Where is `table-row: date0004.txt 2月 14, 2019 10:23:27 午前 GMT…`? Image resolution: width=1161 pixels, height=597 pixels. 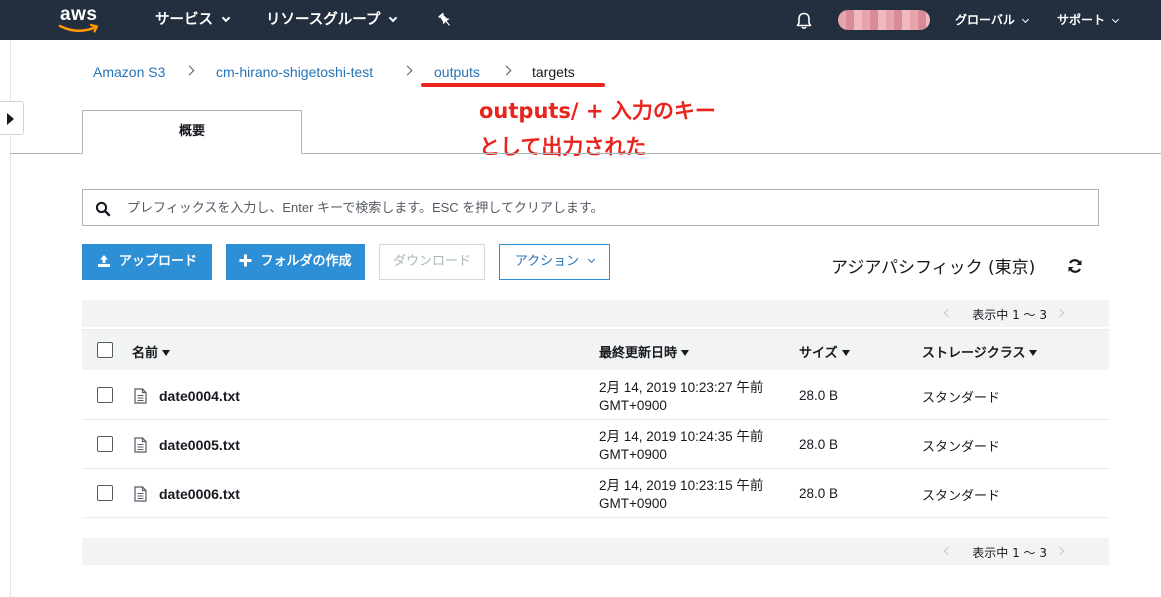
table-row: date0004.txt 2月 14, 2019 10:23:27 午前 GMT… is located at coordinates (595, 395).